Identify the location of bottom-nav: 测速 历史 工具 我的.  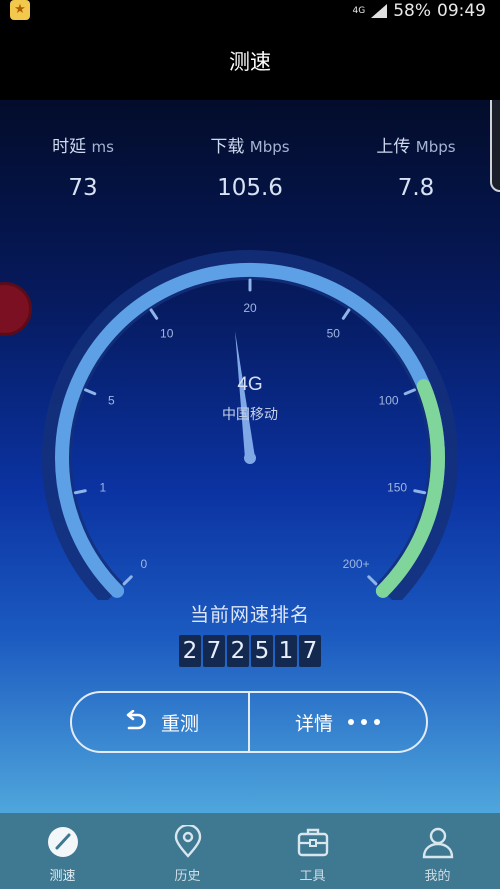
(250, 851).